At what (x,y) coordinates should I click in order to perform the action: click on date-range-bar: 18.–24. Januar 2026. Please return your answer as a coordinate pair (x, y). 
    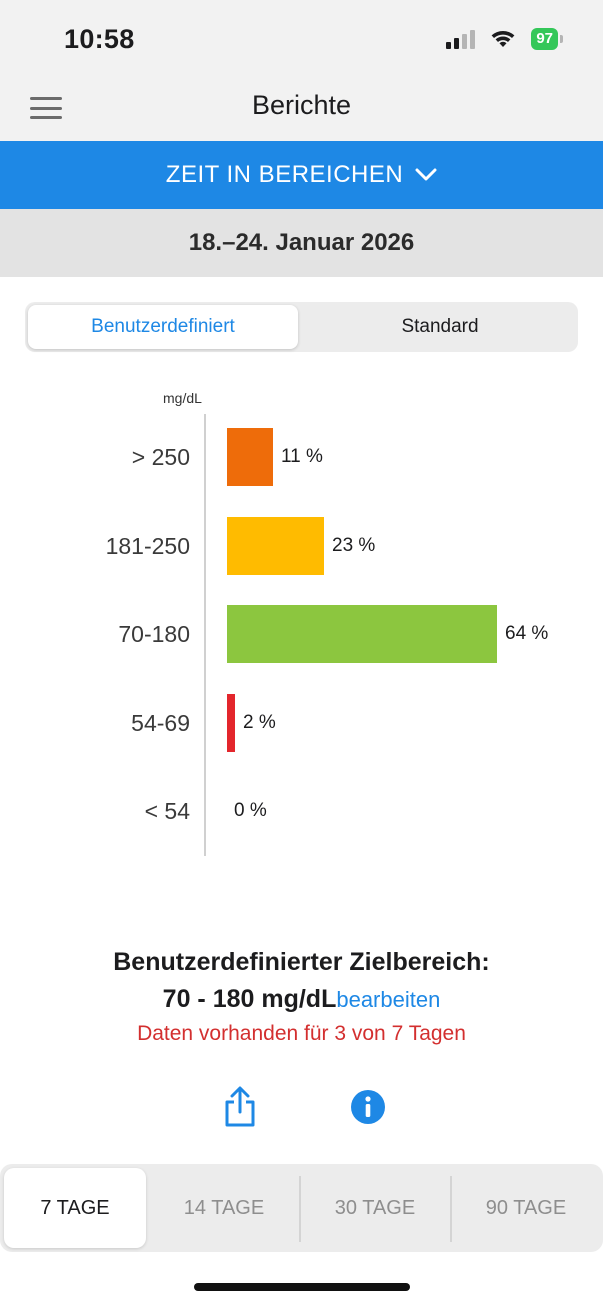
    Looking at the image, I should click on (301, 243).